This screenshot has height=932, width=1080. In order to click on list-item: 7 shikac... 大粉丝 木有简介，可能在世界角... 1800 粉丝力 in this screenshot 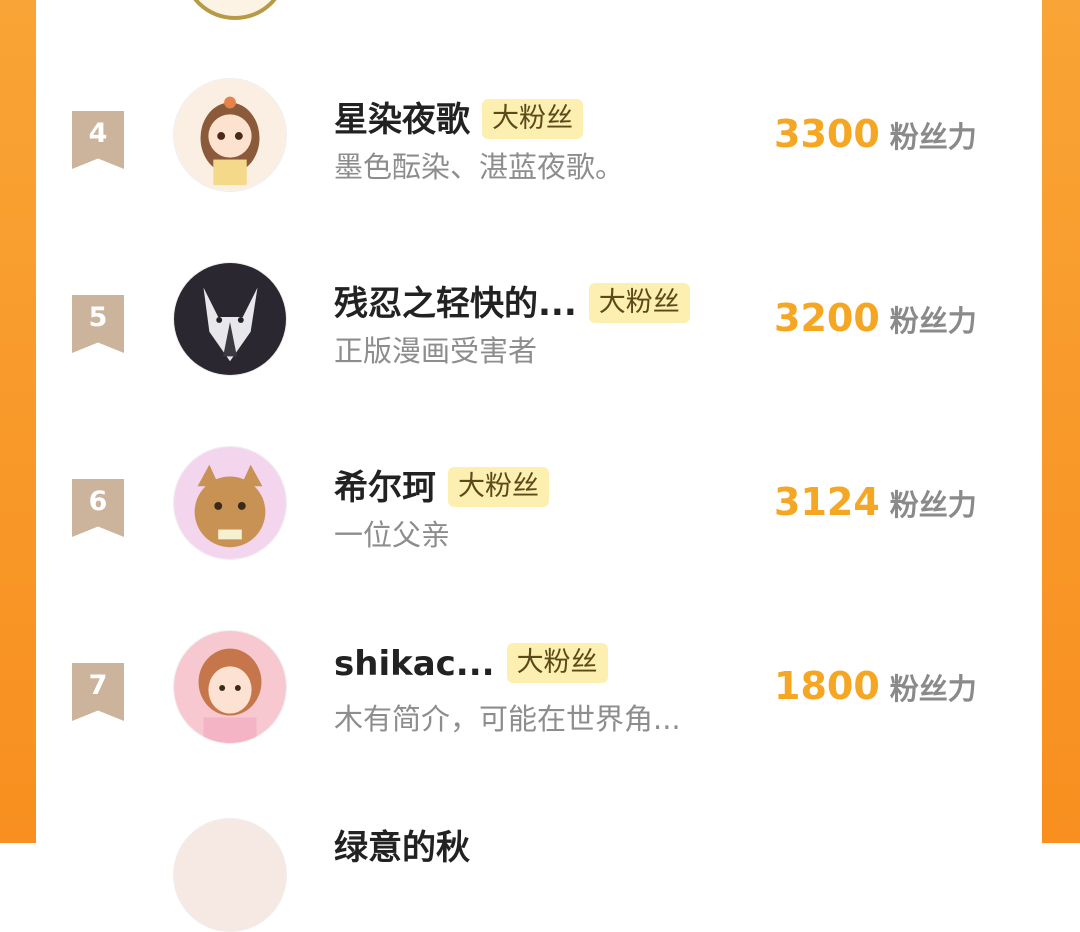, I will do `click(539, 690)`.